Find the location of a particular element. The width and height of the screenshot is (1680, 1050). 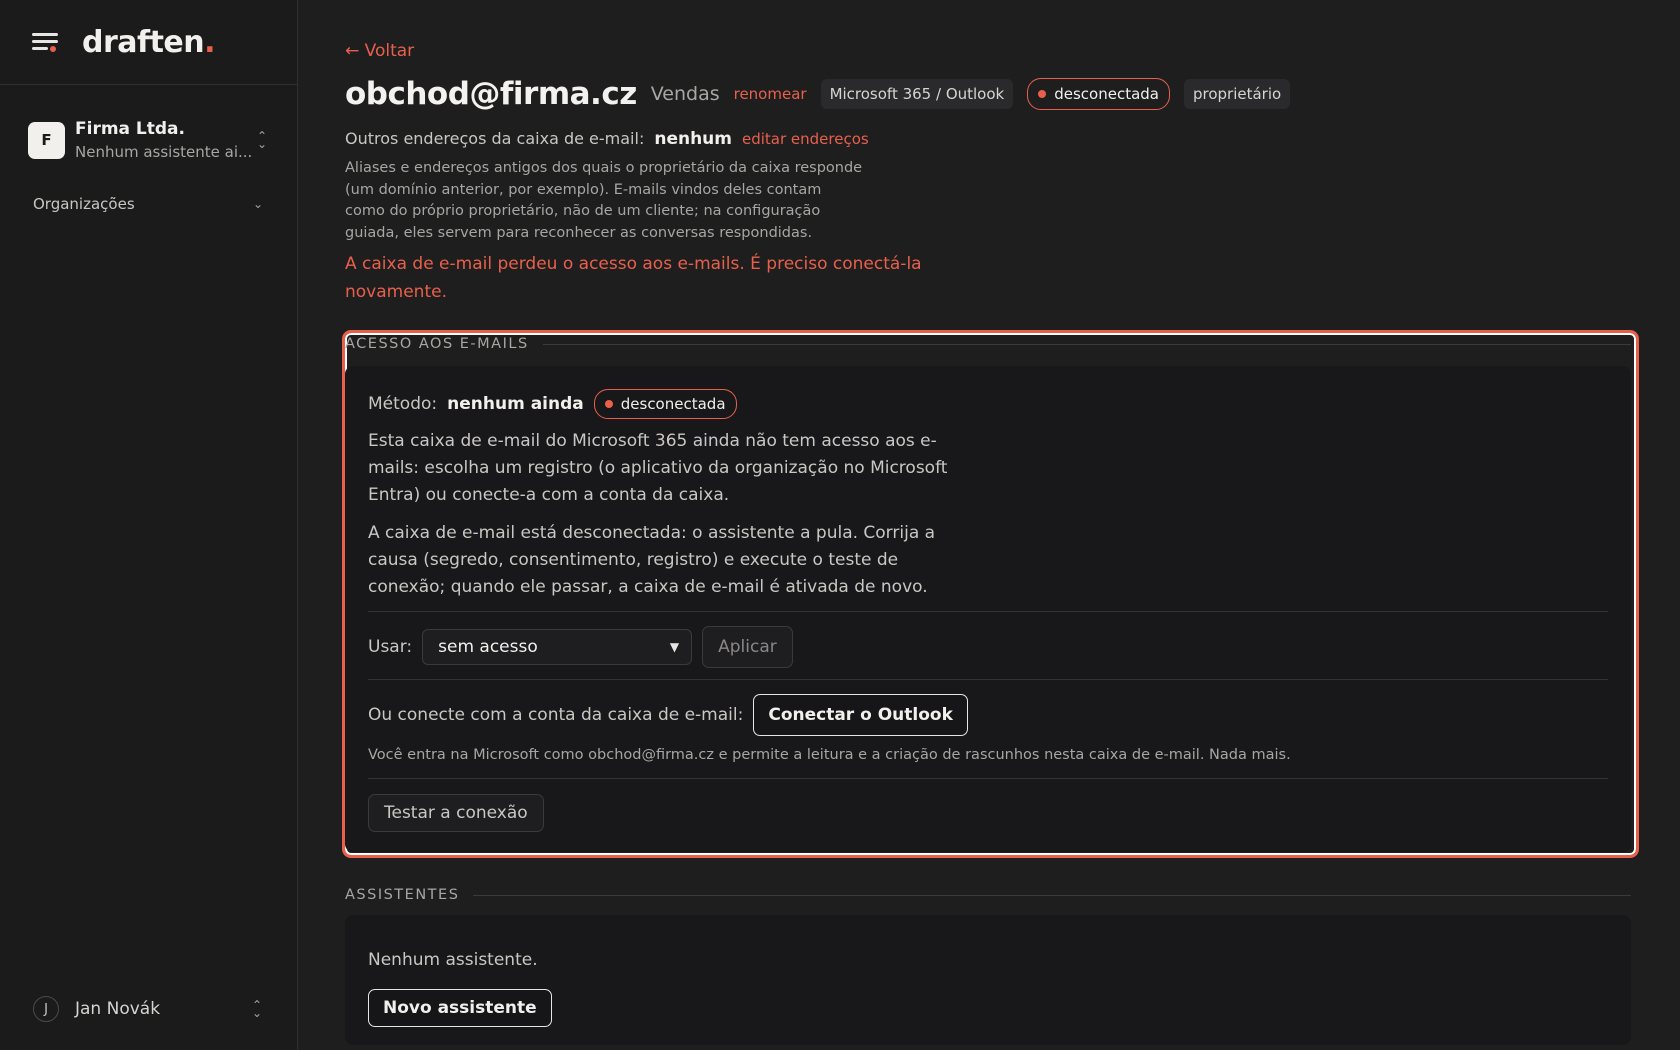

access-status-badge: desconectada is located at coordinates (665, 404).